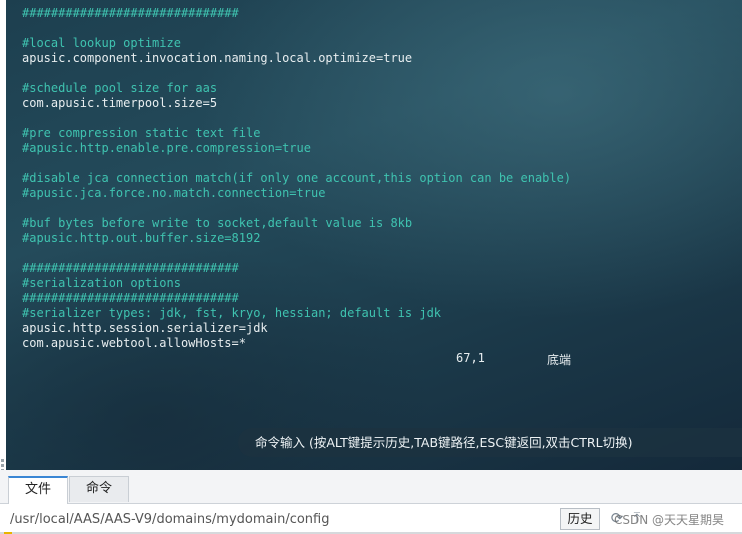 This screenshot has height=534, width=742. Describe the element at coordinates (470, 358) in the screenshot. I see `cursor-position: 67,1` at that location.